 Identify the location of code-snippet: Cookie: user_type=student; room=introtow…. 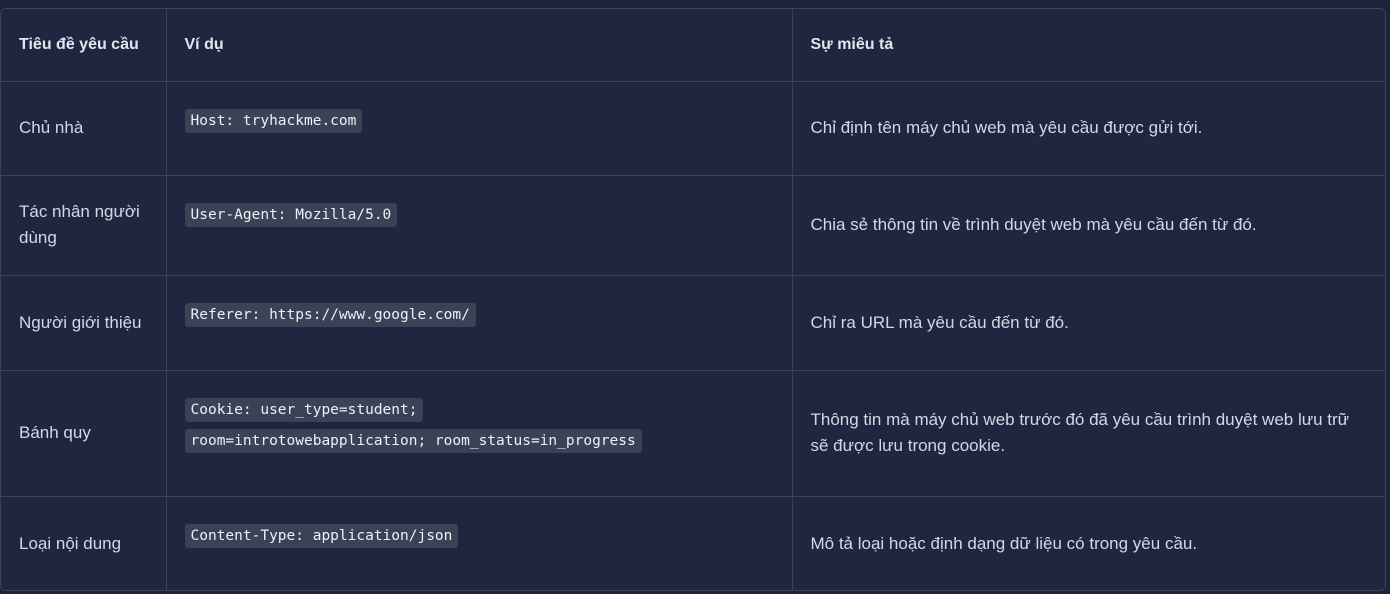
(413, 425).